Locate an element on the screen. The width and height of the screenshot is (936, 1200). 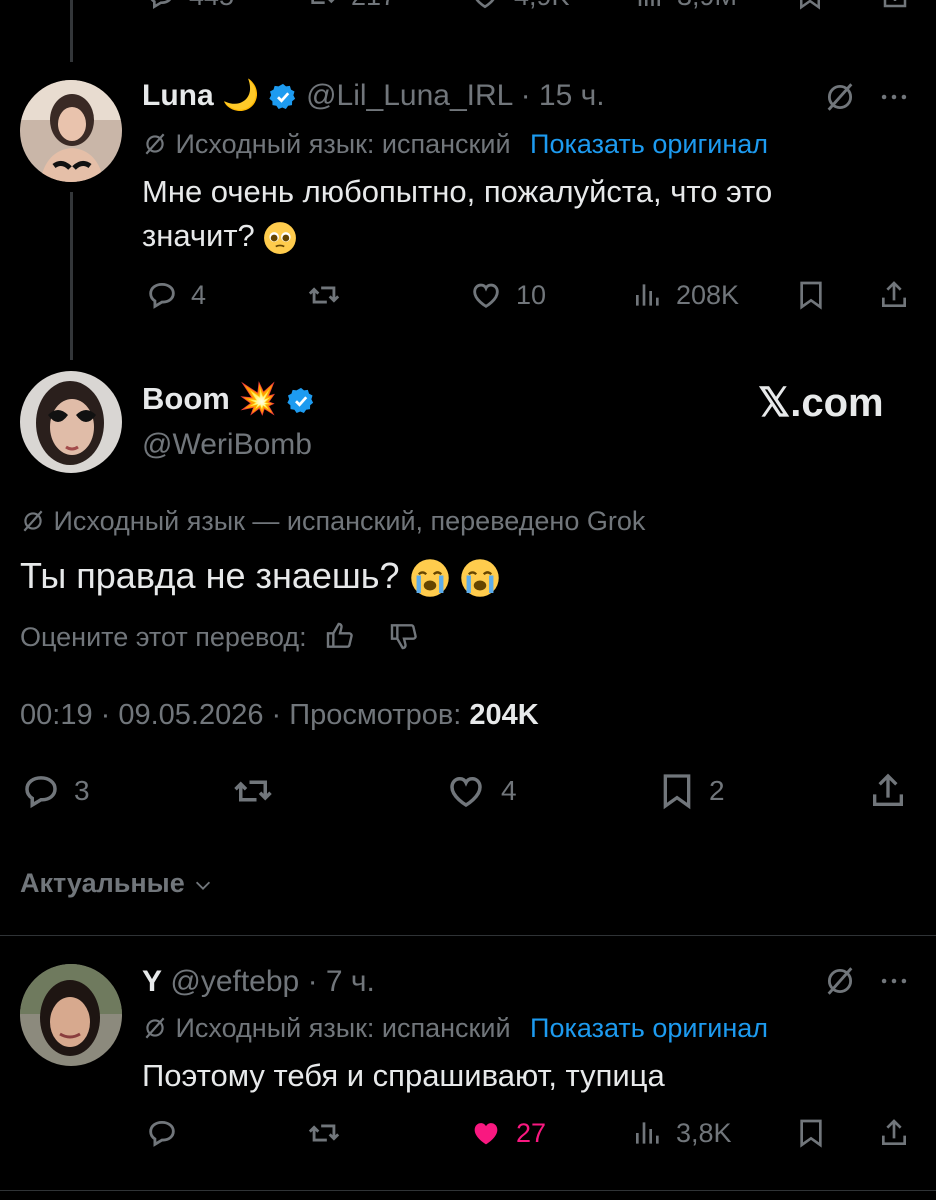
display-name: Boom is located at coordinates (186, 398).